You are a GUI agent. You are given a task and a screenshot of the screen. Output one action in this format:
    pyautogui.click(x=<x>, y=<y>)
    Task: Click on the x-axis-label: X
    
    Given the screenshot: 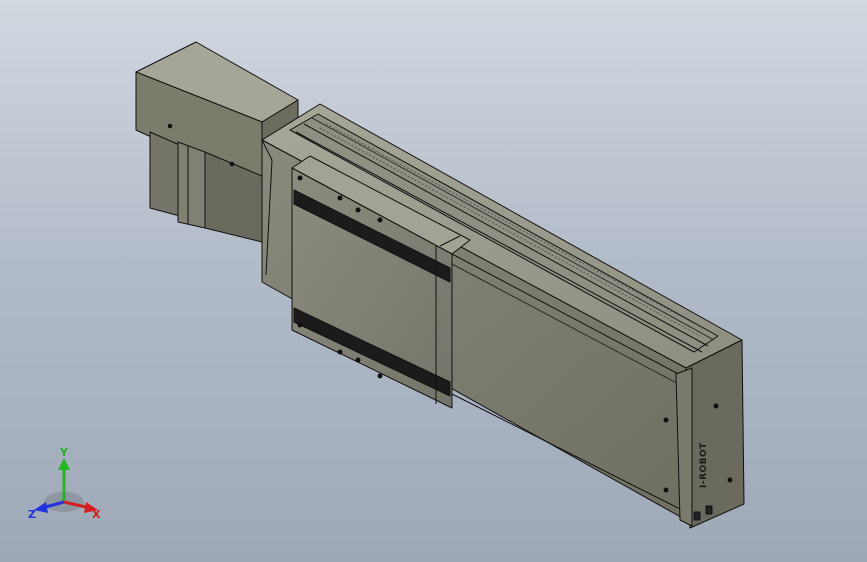 What is the action you would take?
    pyautogui.click(x=96, y=514)
    